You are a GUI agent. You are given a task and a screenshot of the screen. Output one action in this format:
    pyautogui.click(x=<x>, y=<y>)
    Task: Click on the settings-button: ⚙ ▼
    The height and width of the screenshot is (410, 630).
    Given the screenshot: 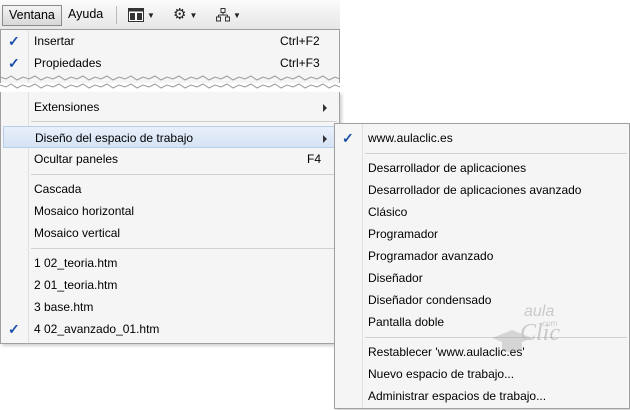 What is the action you would take?
    pyautogui.click(x=185, y=15)
    